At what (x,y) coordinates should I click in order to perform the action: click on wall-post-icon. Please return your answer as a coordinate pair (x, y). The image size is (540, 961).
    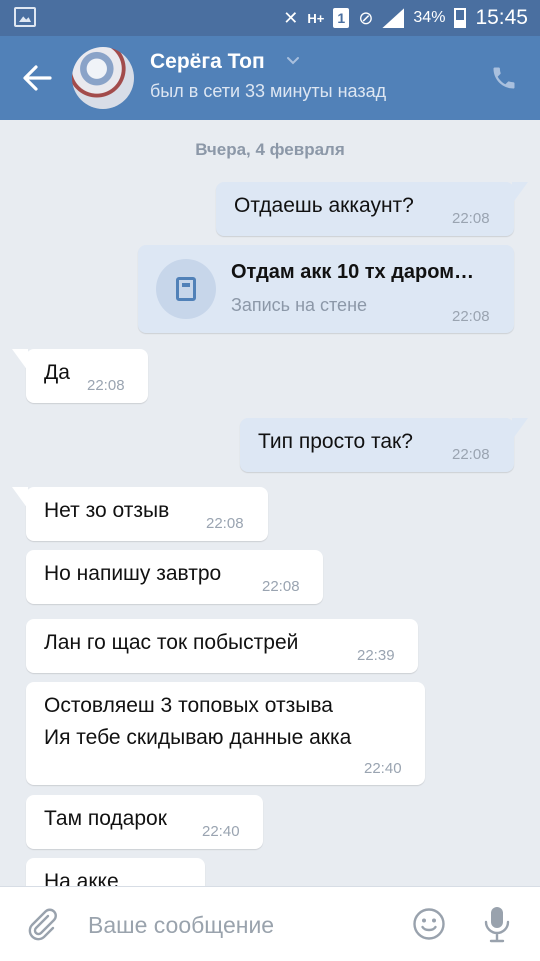
    Looking at the image, I should click on (186, 289).